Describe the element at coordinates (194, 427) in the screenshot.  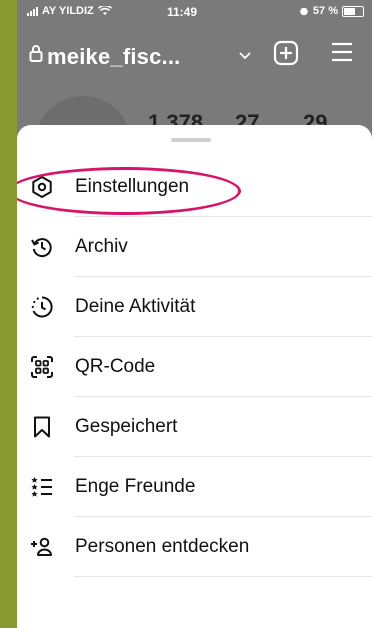
I see `menu-item-saved: Gespeichert` at that location.